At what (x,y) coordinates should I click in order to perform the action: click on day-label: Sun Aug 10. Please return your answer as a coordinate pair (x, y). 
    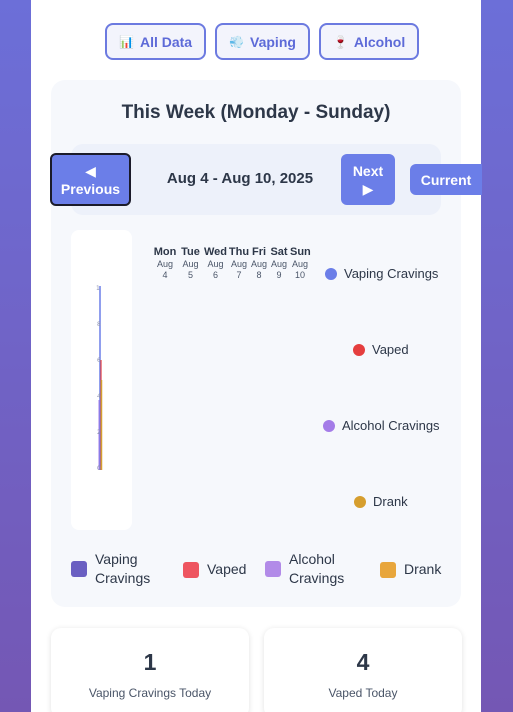
    Looking at the image, I should click on (300, 263).